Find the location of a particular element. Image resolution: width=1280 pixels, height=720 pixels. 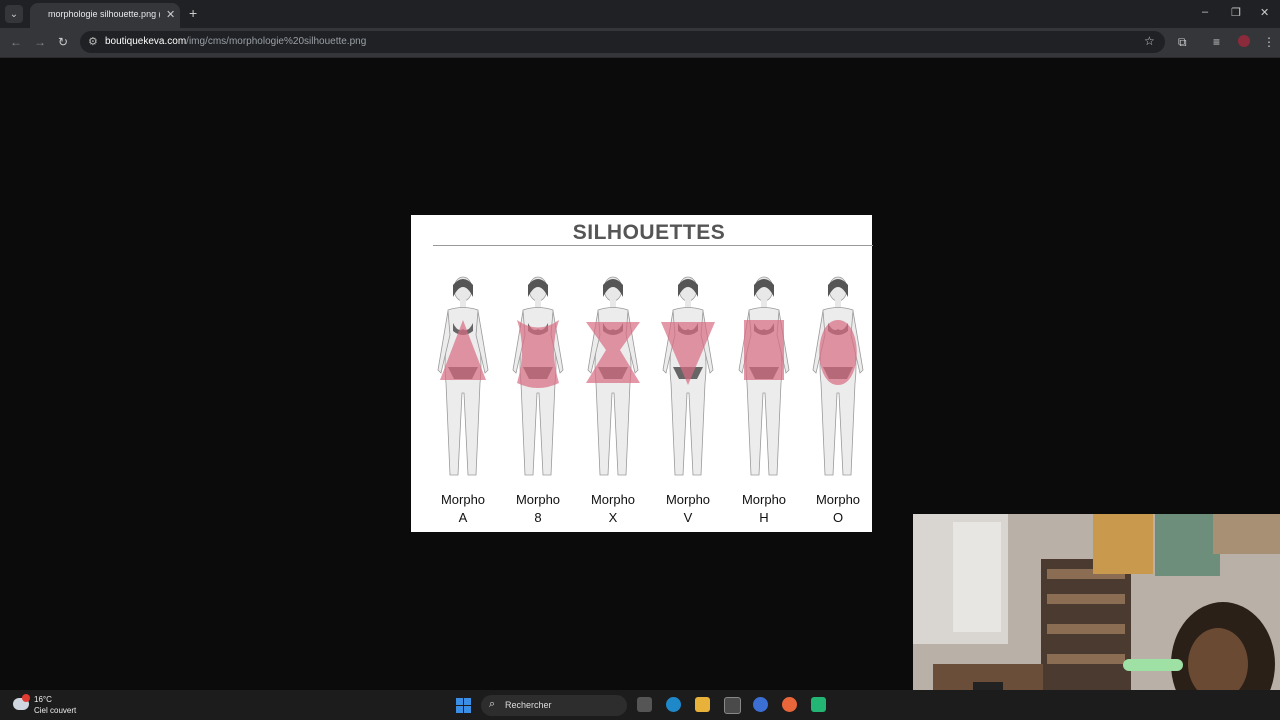

profile-avatar is located at coordinates (1244, 41).